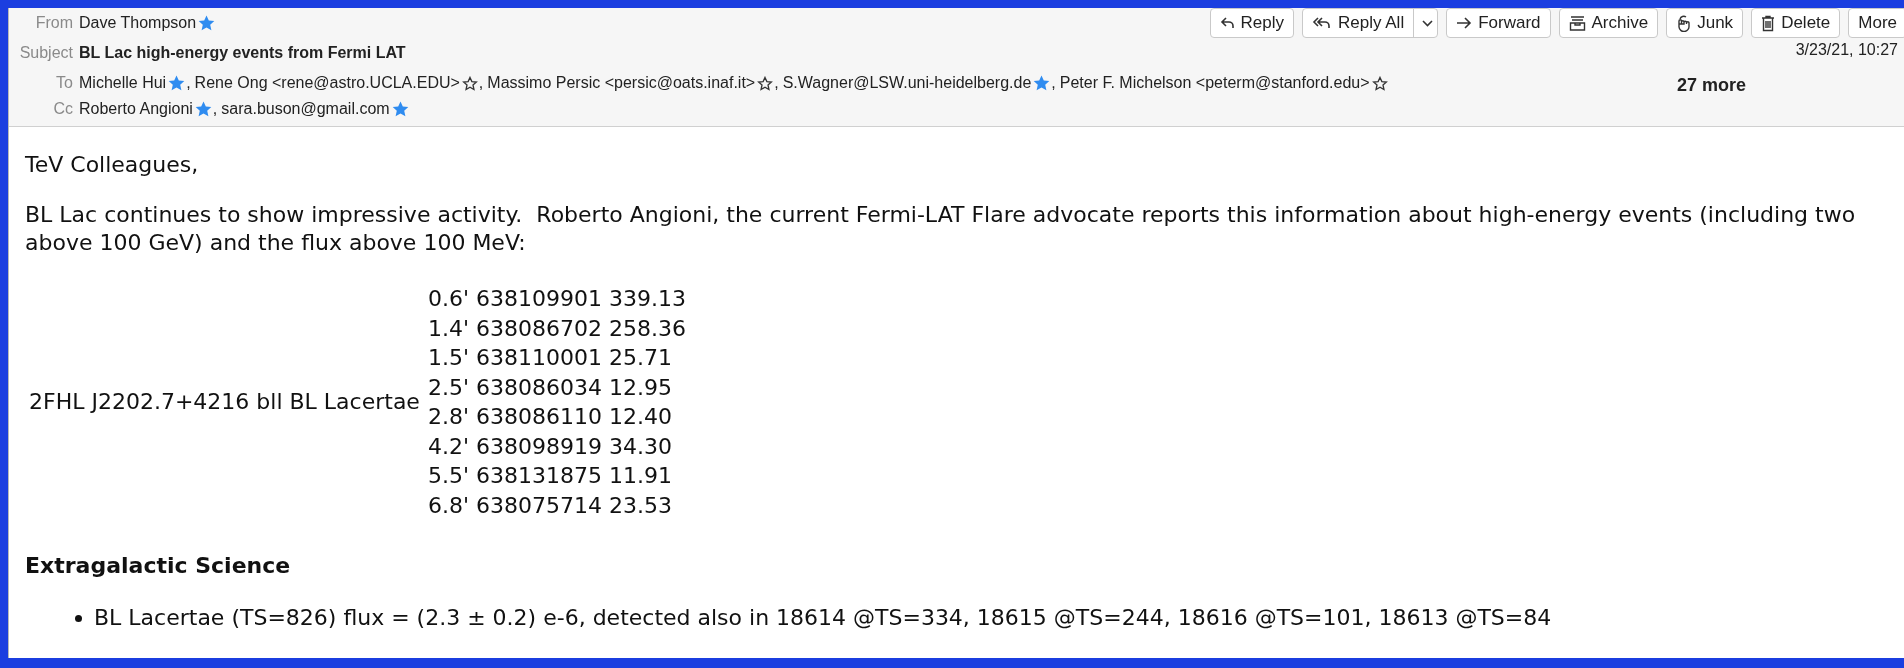 Image resolution: width=1904 pixels, height=668 pixels. I want to click on junk-button: Junk, so click(1705, 23).